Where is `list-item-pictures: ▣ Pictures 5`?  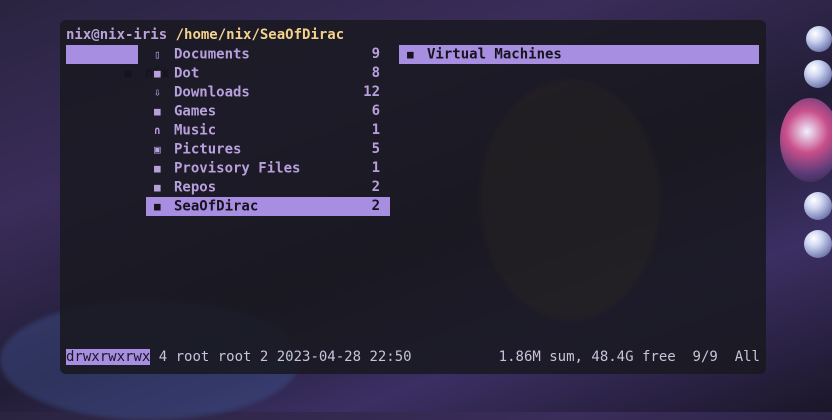
list-item-pictures: ▣ Pictures 5 is located at coordinates (268, 149).